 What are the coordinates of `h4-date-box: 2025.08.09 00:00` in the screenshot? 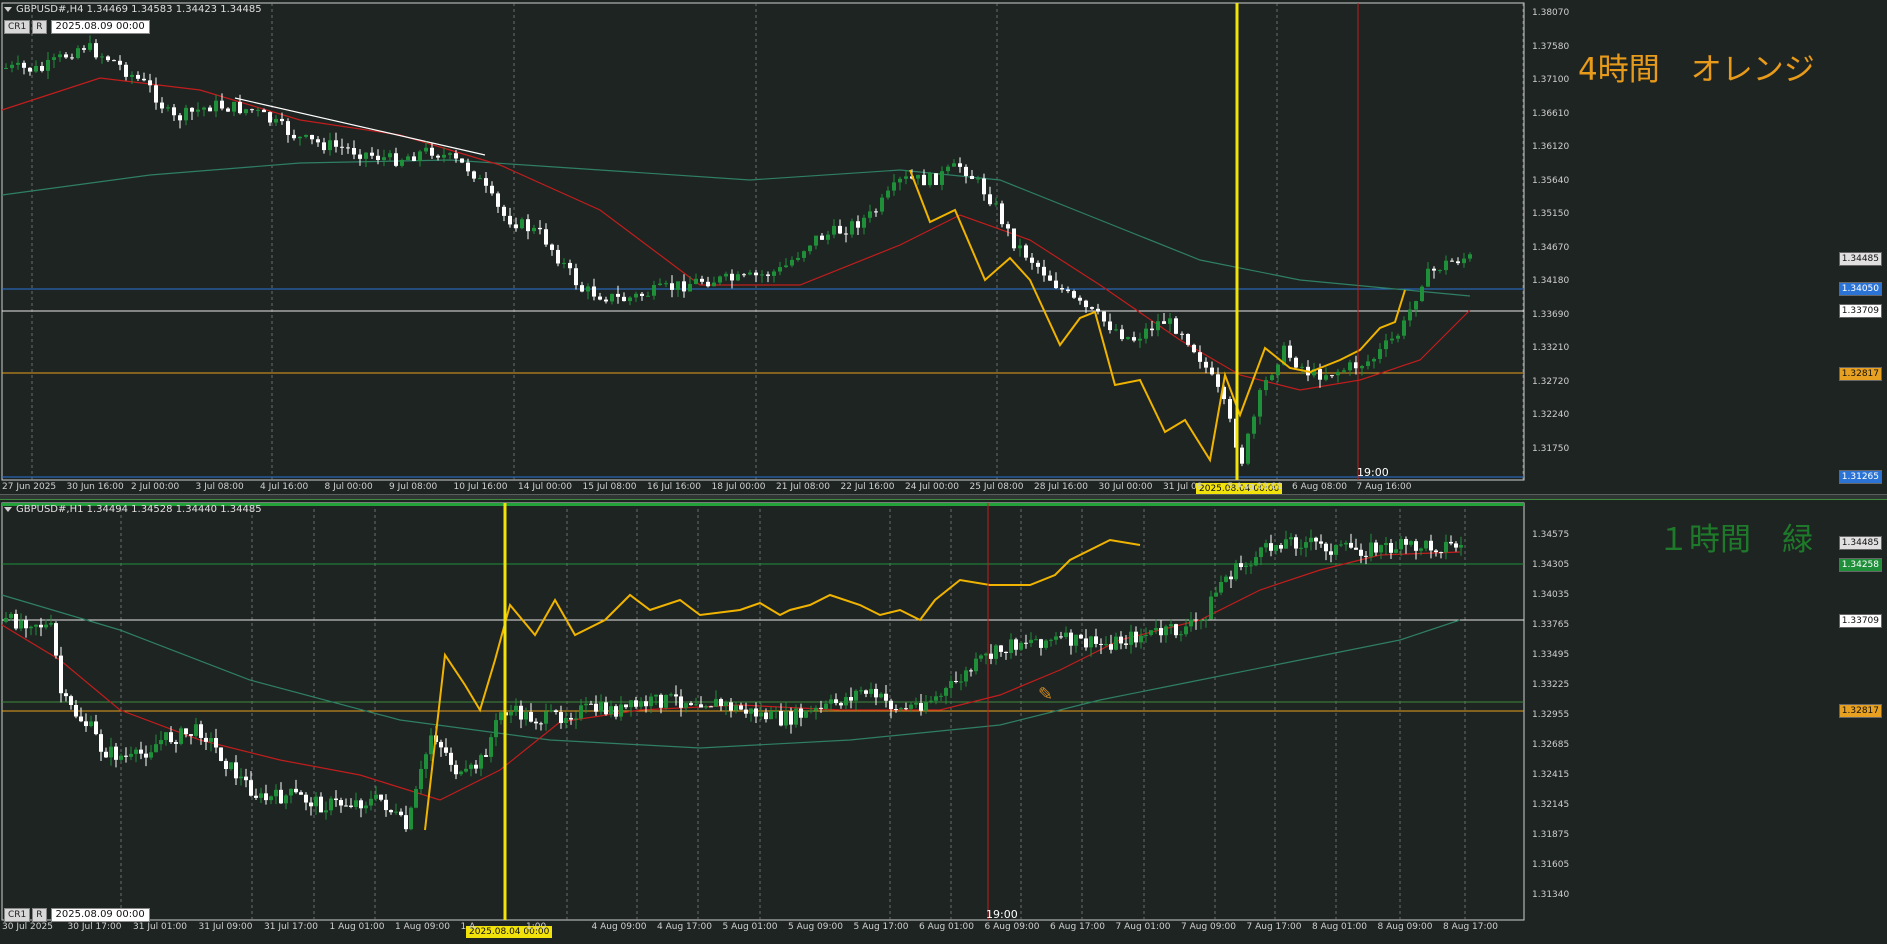 It's located at (100, 27).